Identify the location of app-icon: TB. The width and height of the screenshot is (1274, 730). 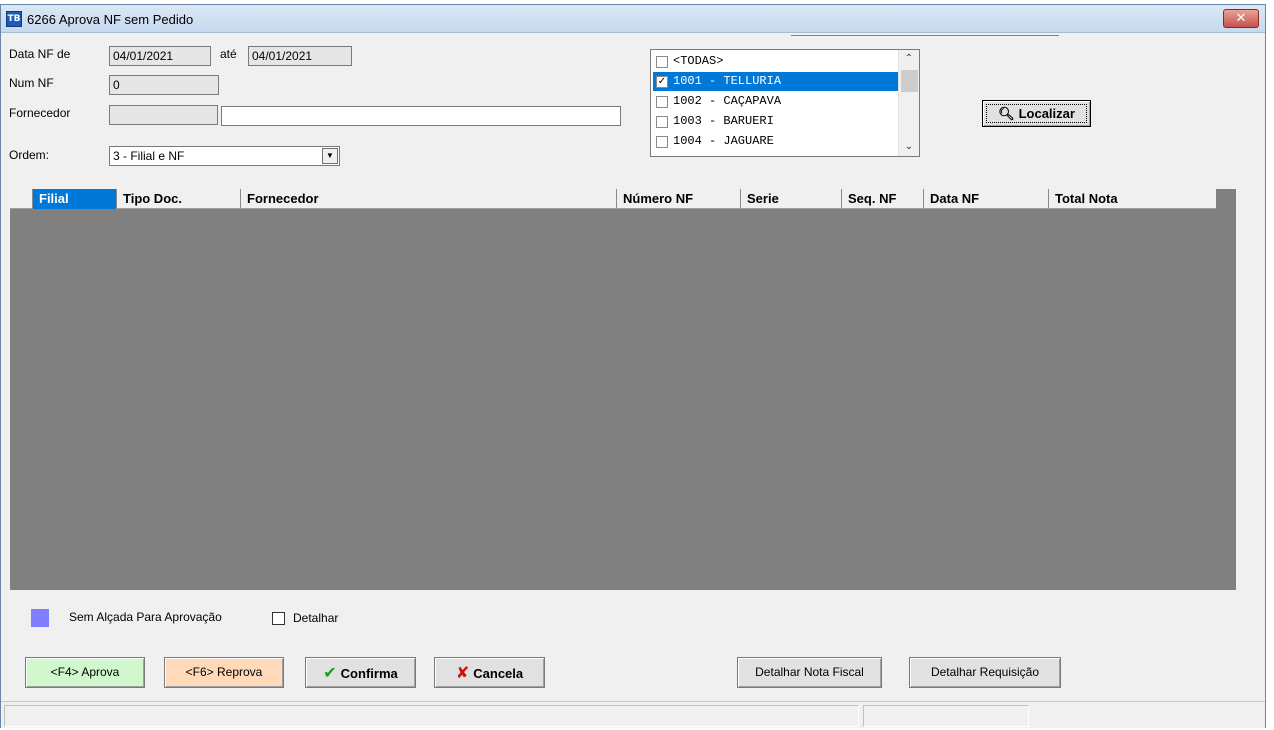
(14, 19).